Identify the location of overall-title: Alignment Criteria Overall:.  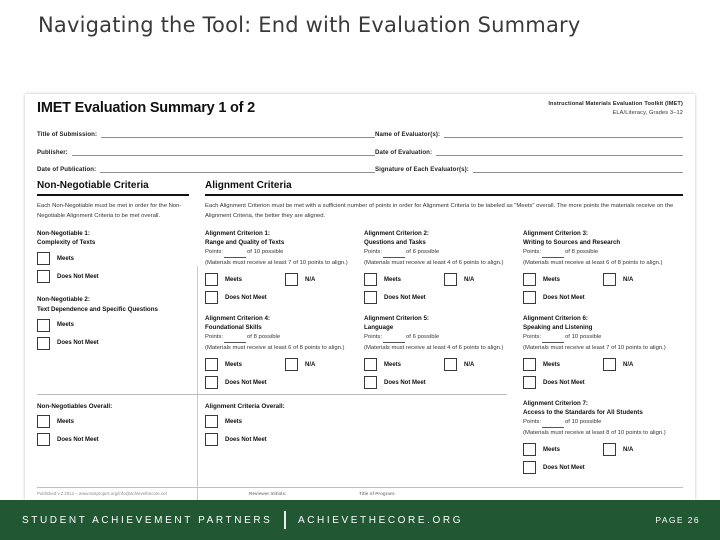
(245, 406).